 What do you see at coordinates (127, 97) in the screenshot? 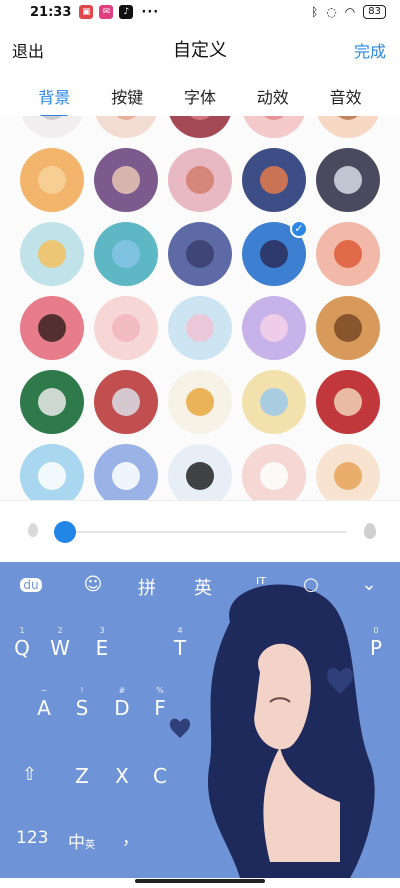
I see `tab-keys: 按键` at bounding box center [127, 97].